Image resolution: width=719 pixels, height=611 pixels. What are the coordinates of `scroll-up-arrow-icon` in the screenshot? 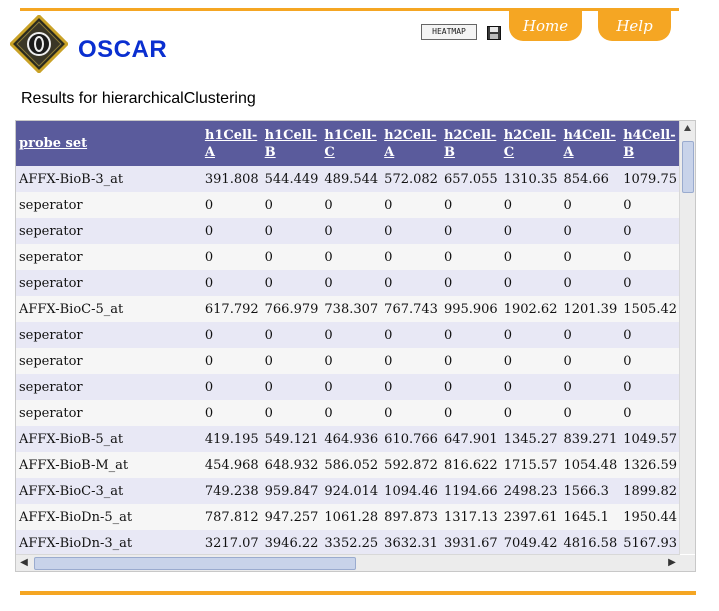 It's located at (687, 128).